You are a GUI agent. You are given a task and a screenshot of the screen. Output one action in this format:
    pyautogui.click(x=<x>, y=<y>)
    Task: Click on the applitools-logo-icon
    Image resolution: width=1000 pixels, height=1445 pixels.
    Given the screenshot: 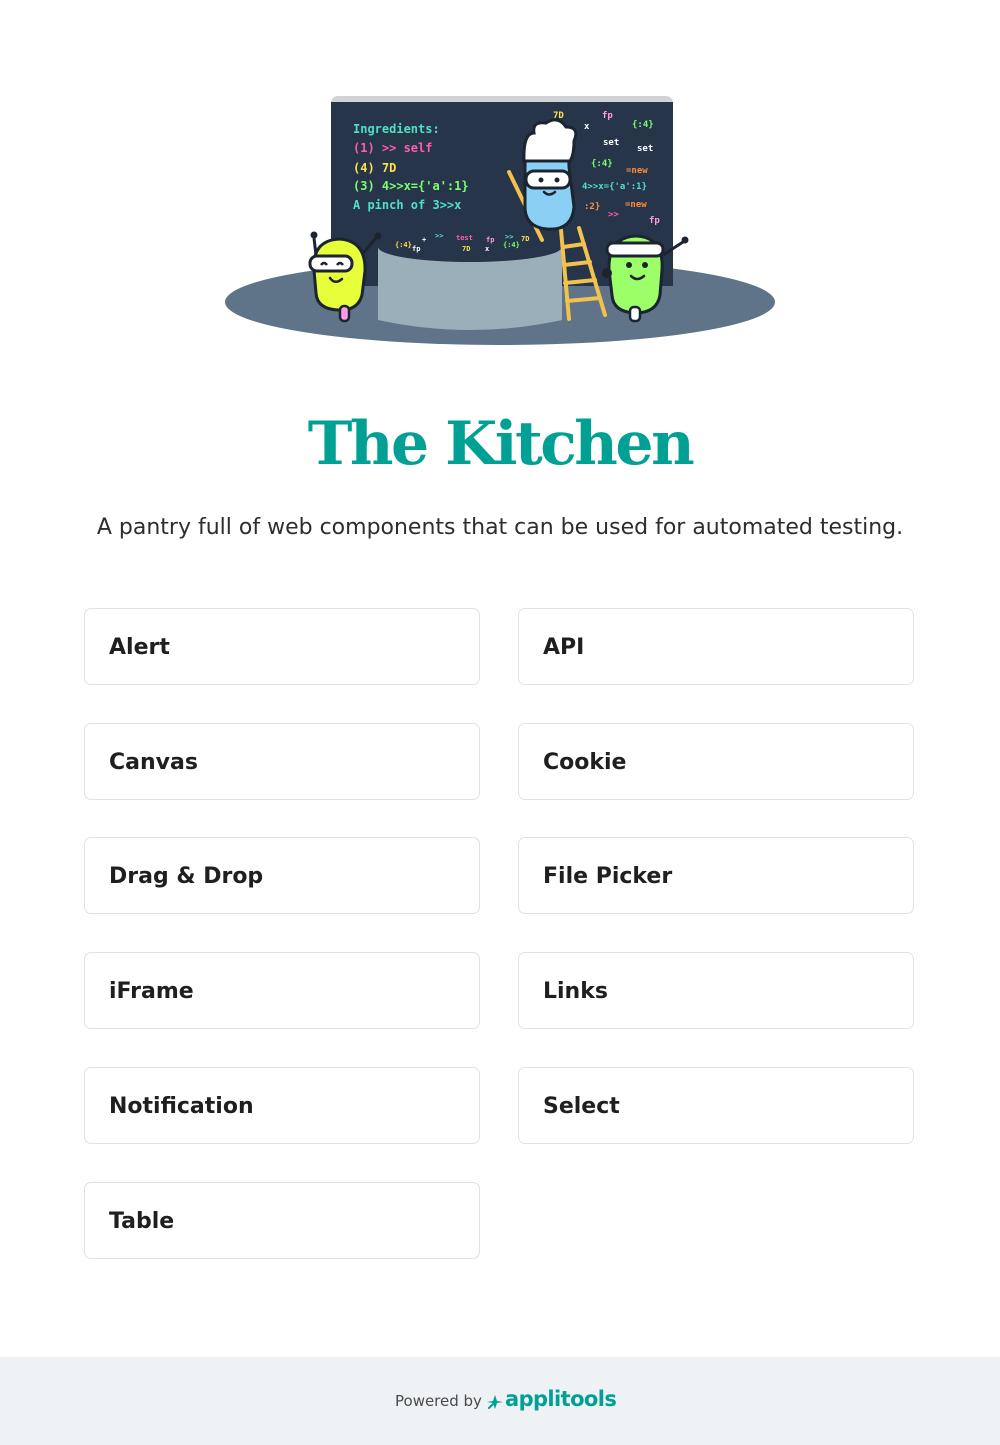 What is the action you would take?
    pyautogui.click(x=495, y=1402)
    